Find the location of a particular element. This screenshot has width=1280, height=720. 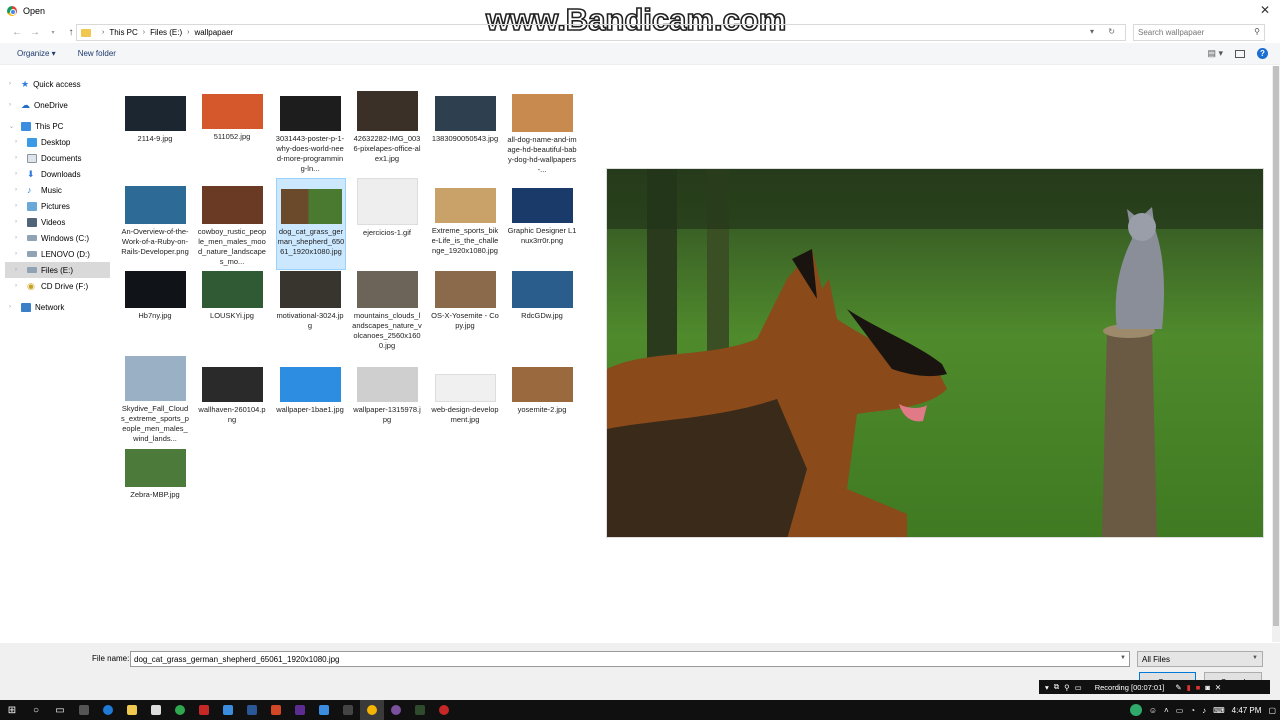

file-tile: 511052.jpg is located at coordinates (232, 118).